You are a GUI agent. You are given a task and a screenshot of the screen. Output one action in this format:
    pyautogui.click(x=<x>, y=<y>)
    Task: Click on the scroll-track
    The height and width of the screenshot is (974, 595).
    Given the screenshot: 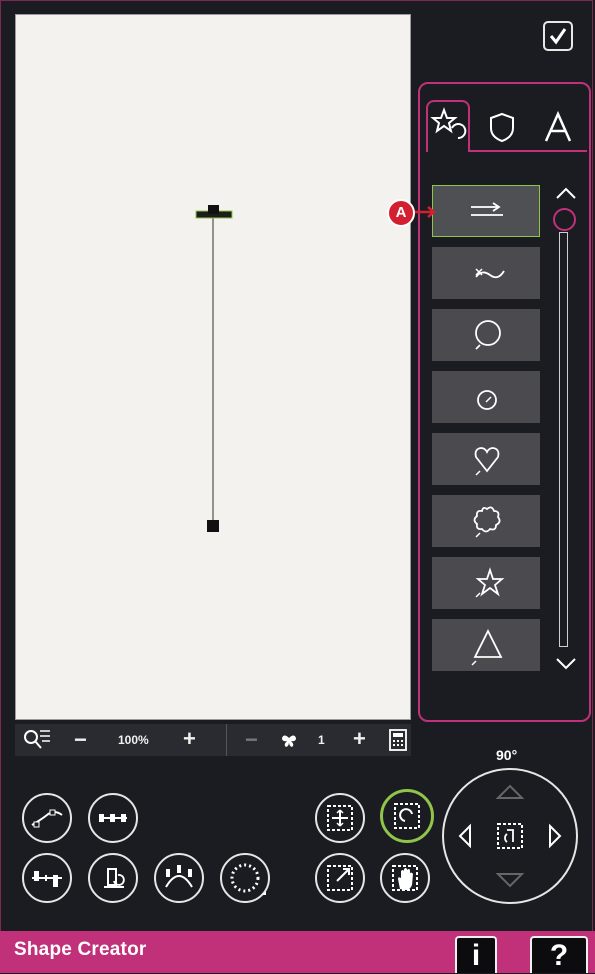 What is the action you would take?
    pyautogui.click(x=563, y=439)
    